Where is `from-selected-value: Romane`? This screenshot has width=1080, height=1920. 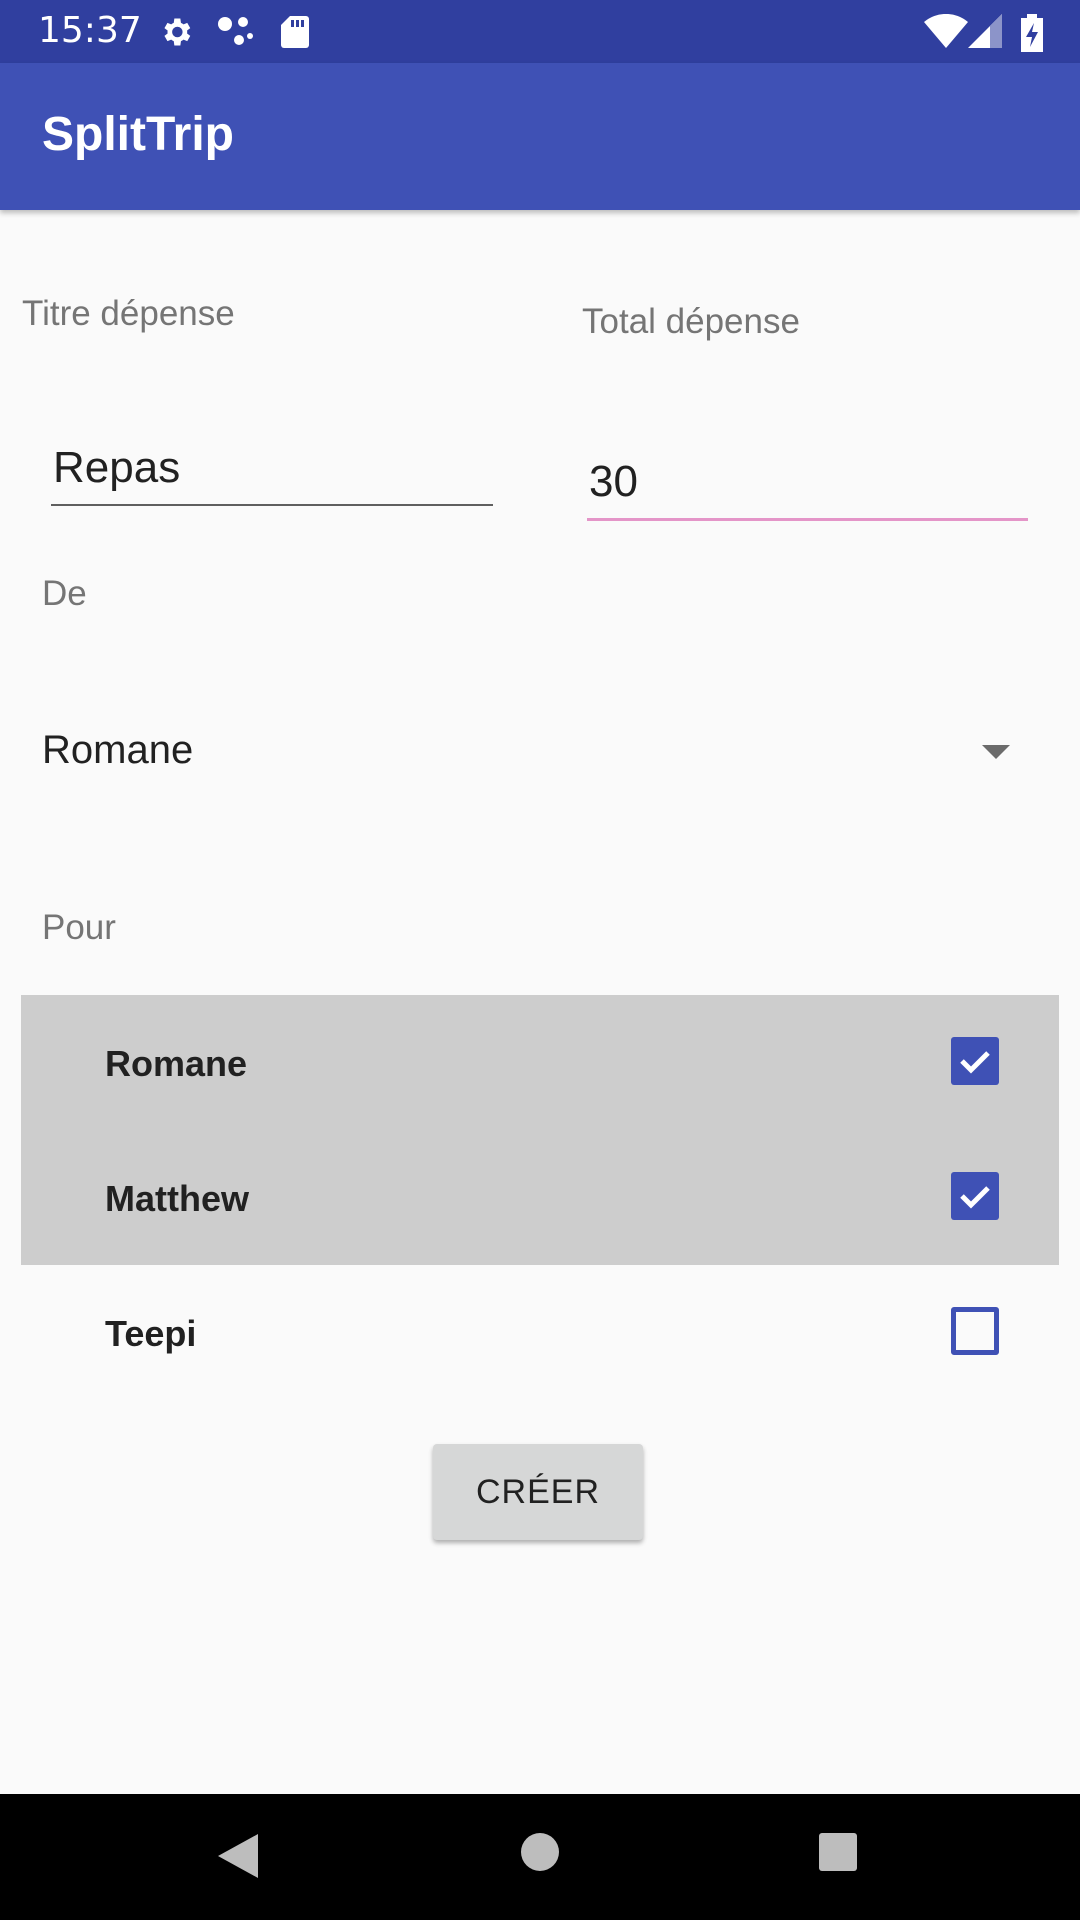 from-selected-value: Romane is located at coordinates (118, 750).